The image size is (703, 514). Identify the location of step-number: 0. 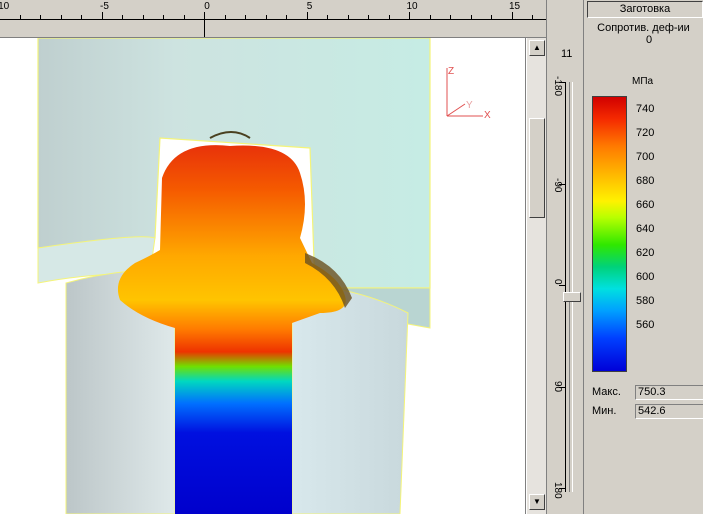
(649, 40).